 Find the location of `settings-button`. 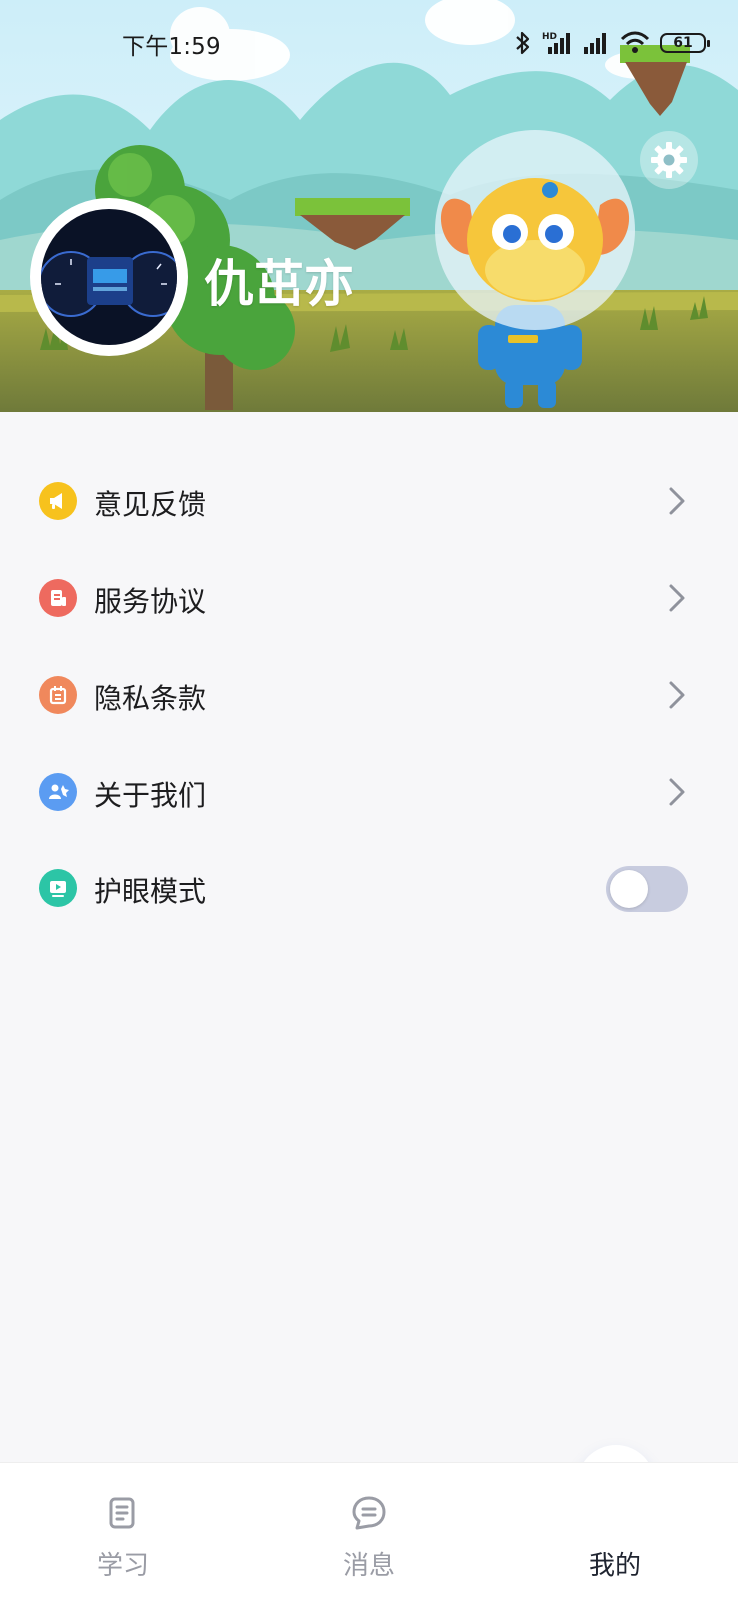

settings-button is located at coordinates (669, 160).